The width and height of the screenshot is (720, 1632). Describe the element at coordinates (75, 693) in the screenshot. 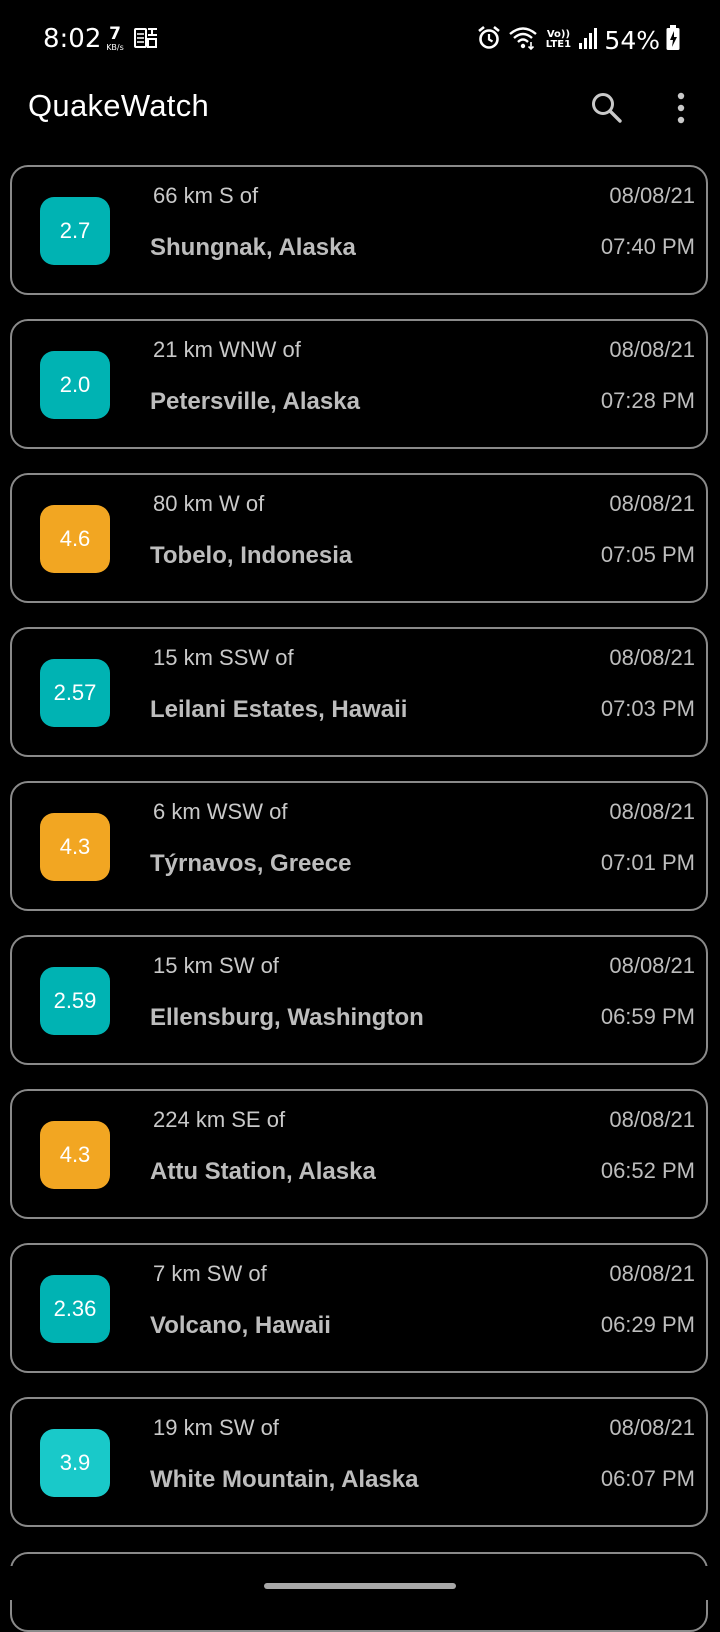

I see `magnitude-badge: 2.57` at that location.